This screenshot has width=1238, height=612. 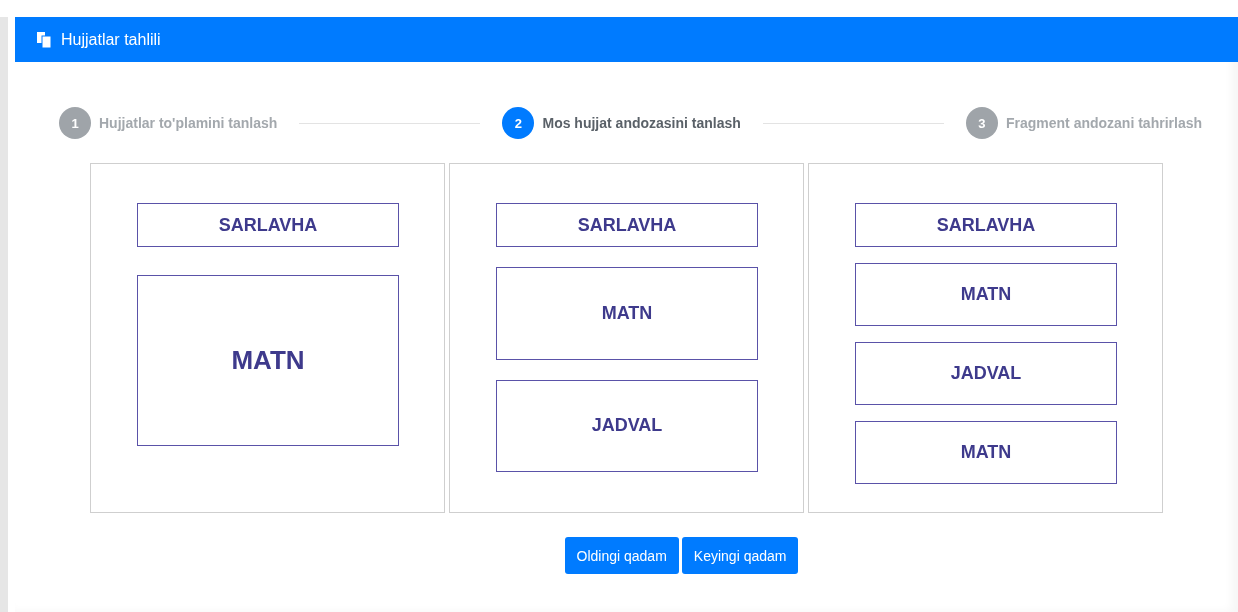 I want to click on window-title: Hujjatlar tahlili, so click(x=111, y=39).